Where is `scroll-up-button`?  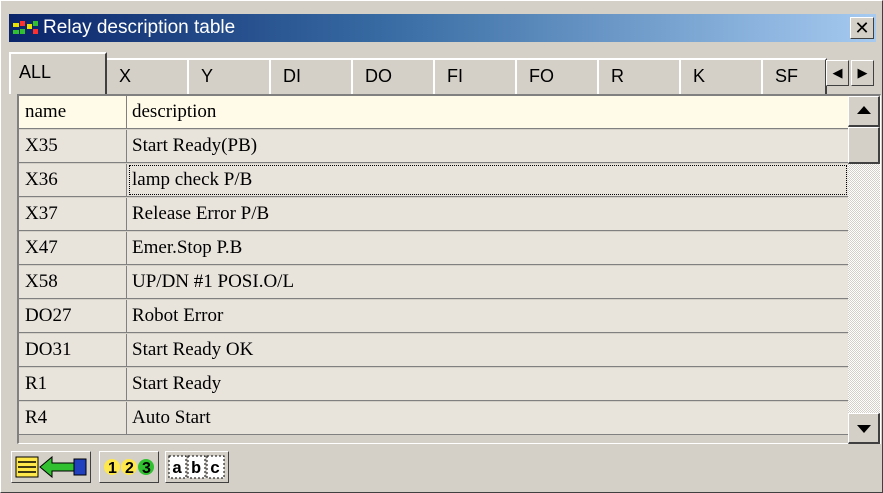 scroll-up-button is located at coordinates (864, 111).